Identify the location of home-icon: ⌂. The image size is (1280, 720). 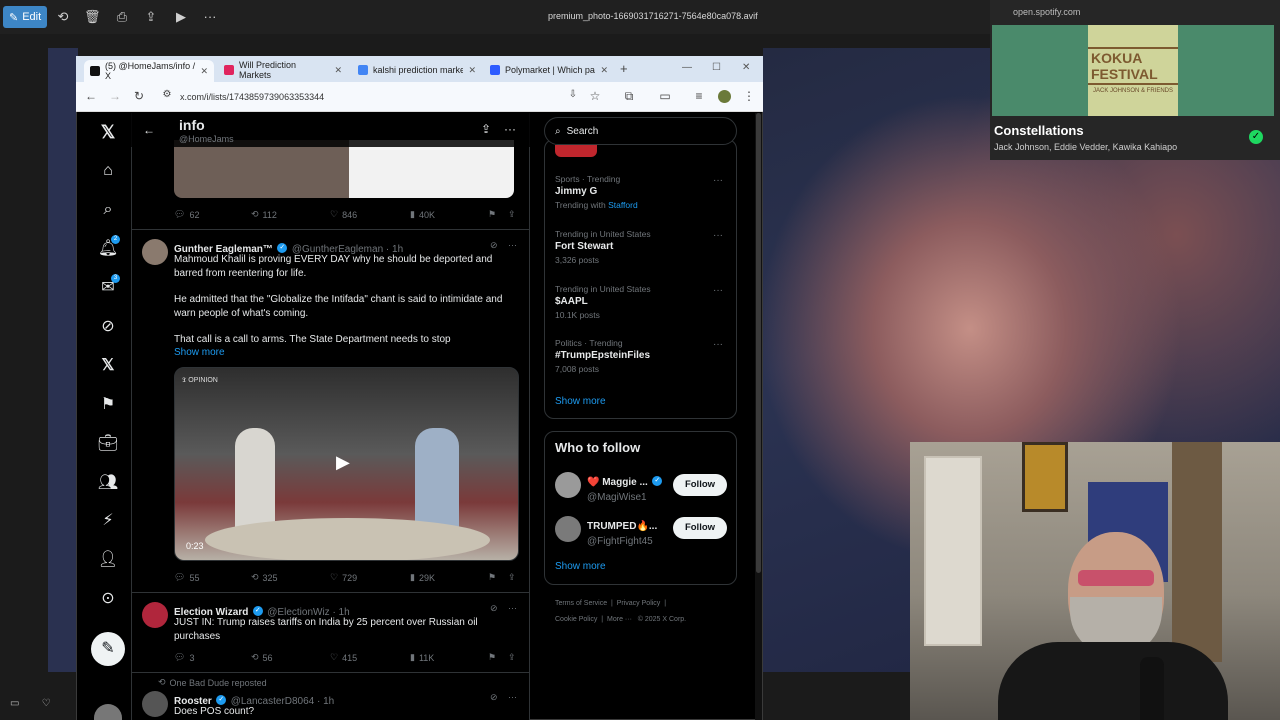
(108, 171).